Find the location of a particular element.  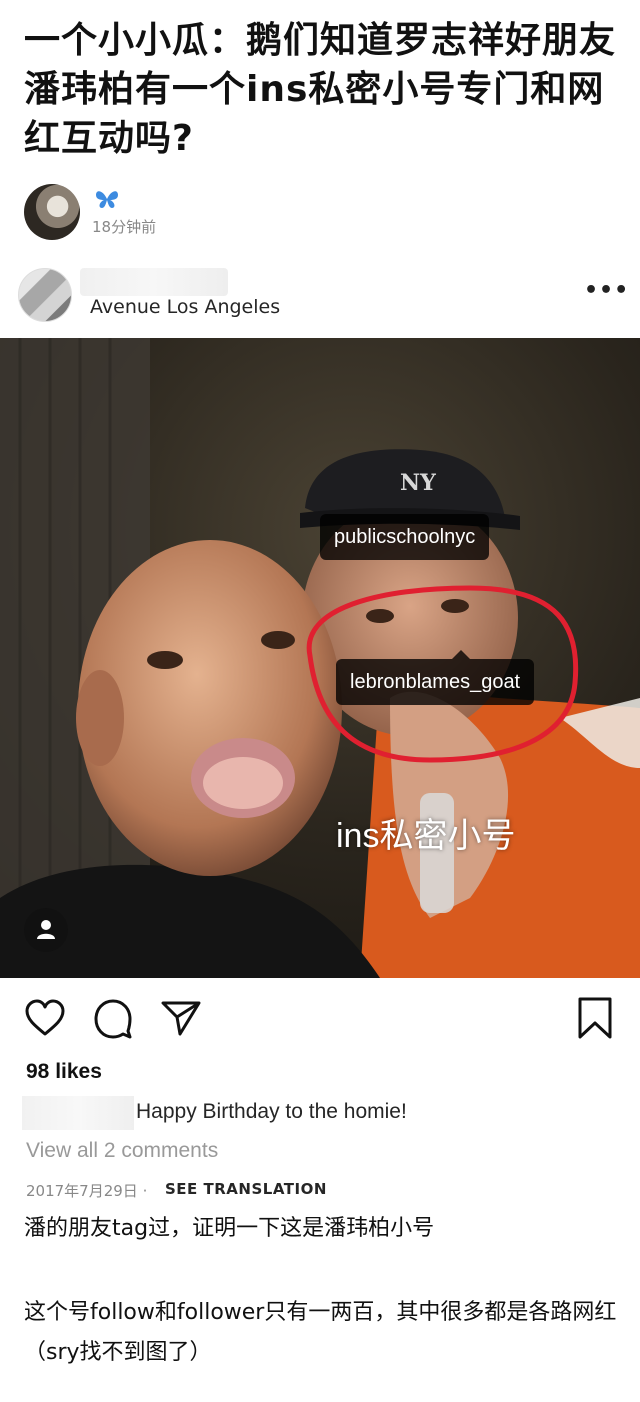

svg-text: NY is located at coordinates (418, 483).